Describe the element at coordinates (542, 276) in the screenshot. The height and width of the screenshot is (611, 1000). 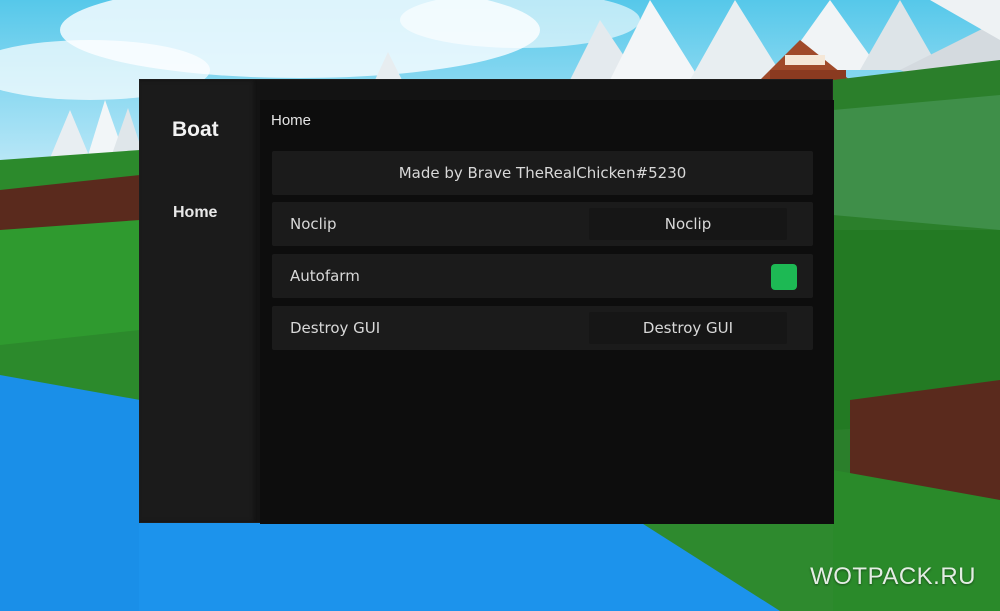
I see `row-autofarm: Autofarm` at that location.